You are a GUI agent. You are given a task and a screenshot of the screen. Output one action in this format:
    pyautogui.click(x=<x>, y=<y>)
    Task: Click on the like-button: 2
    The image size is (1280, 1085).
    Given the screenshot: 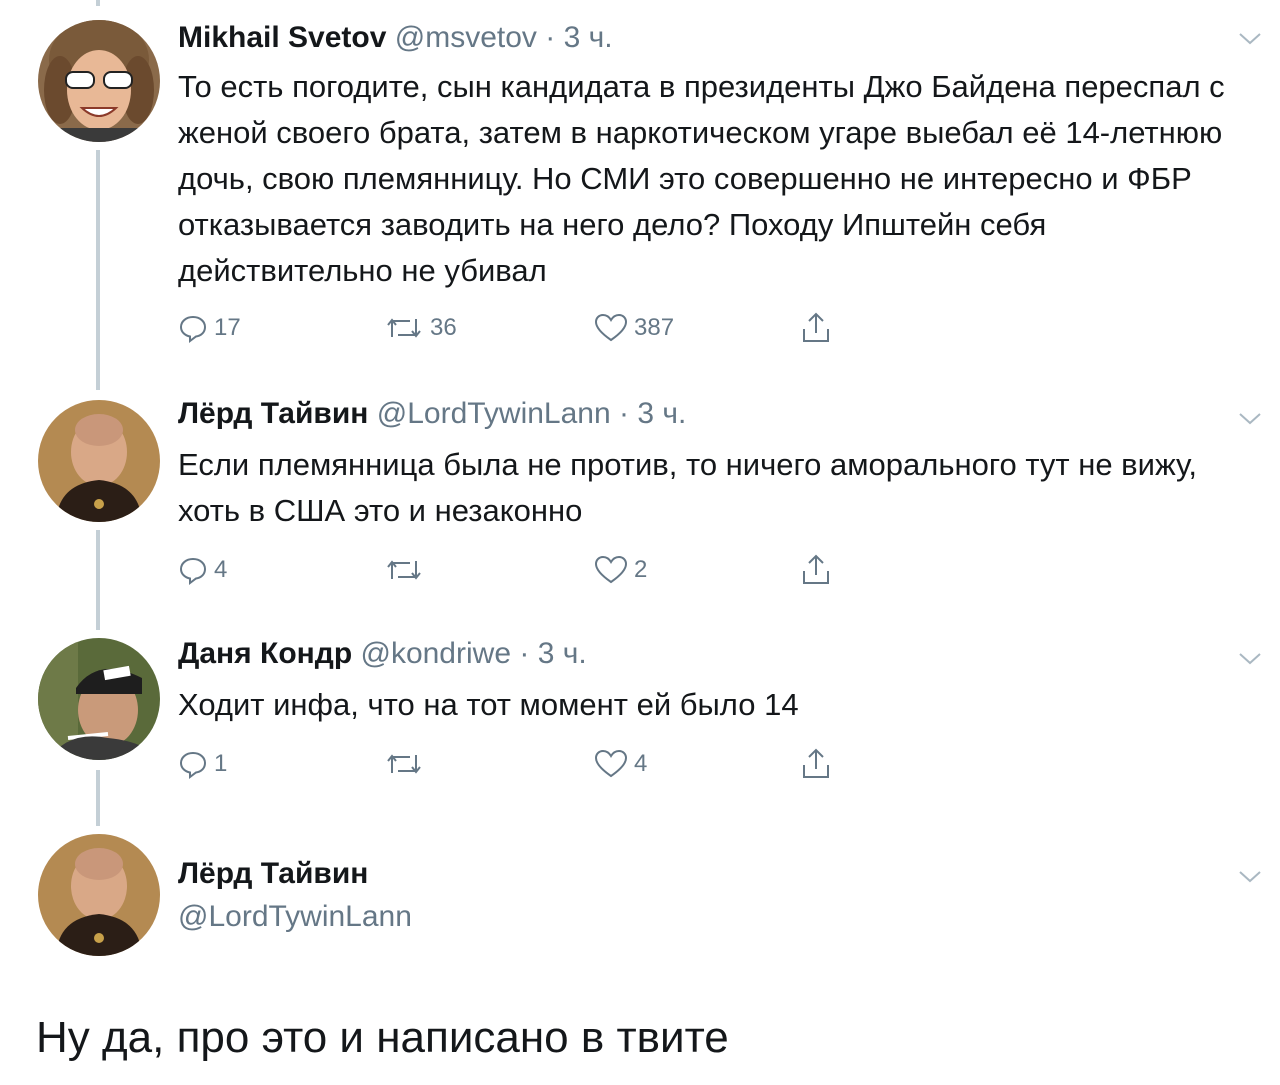 What is the action you would take?
    pyautogui.click(x=620, y=570)
    